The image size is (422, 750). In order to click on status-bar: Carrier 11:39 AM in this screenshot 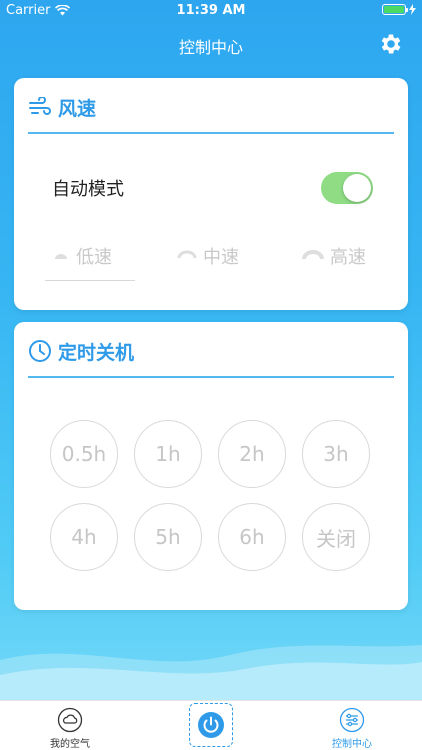, I will do `click(211, 11)`.